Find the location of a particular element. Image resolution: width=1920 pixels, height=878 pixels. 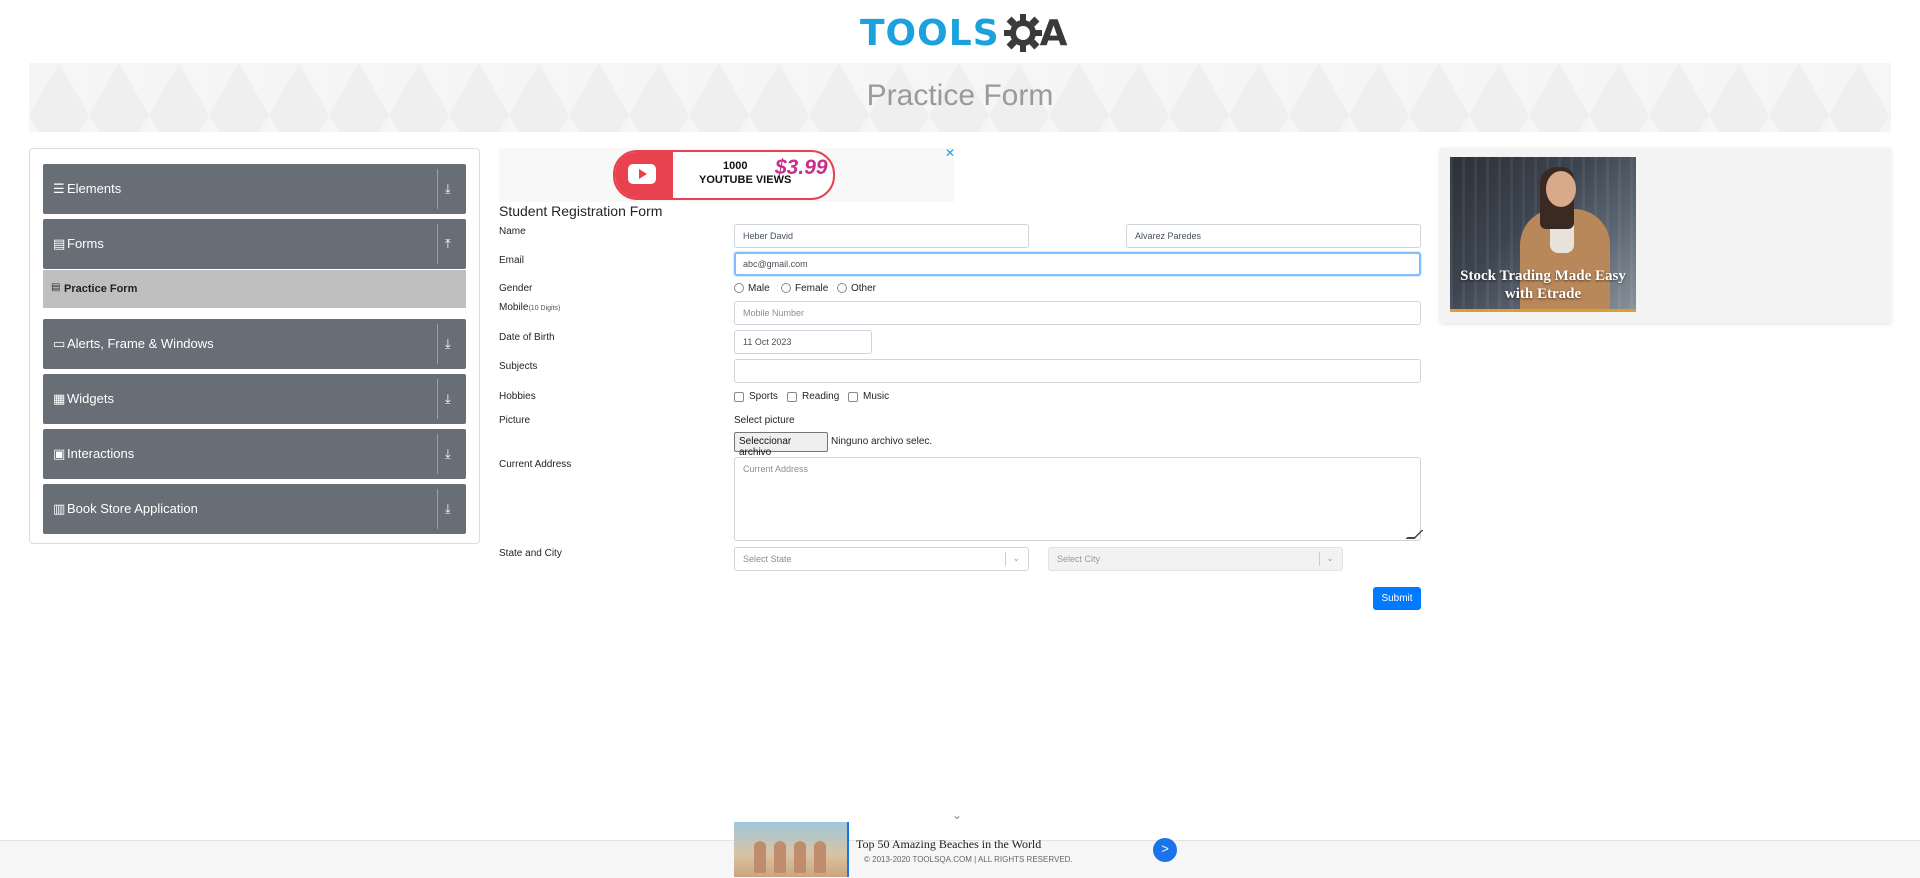

gender-other-label: Other is located at coordinates (863, 288).